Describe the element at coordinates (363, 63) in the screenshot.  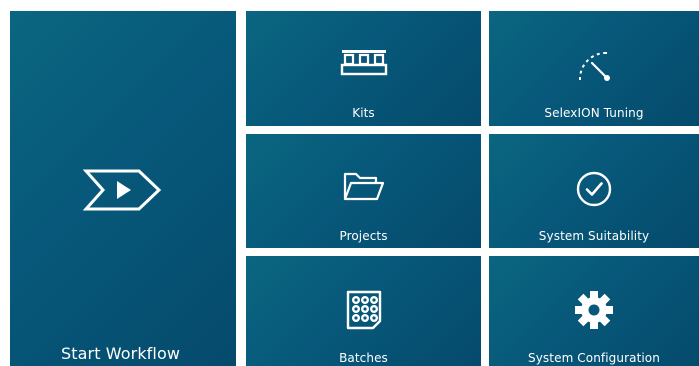
I see `kits-icon` at that location.